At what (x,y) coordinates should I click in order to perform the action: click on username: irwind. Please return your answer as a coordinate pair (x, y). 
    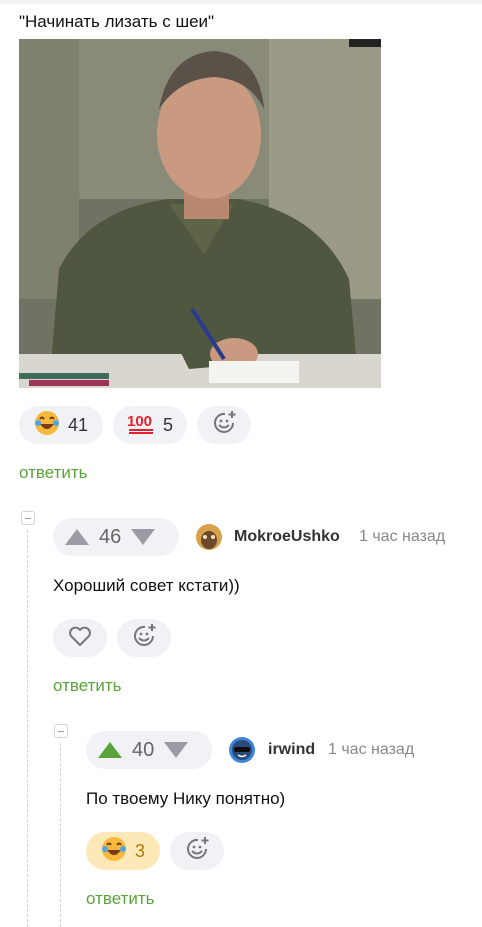
    Looking at the image, I should click on (291, 750).